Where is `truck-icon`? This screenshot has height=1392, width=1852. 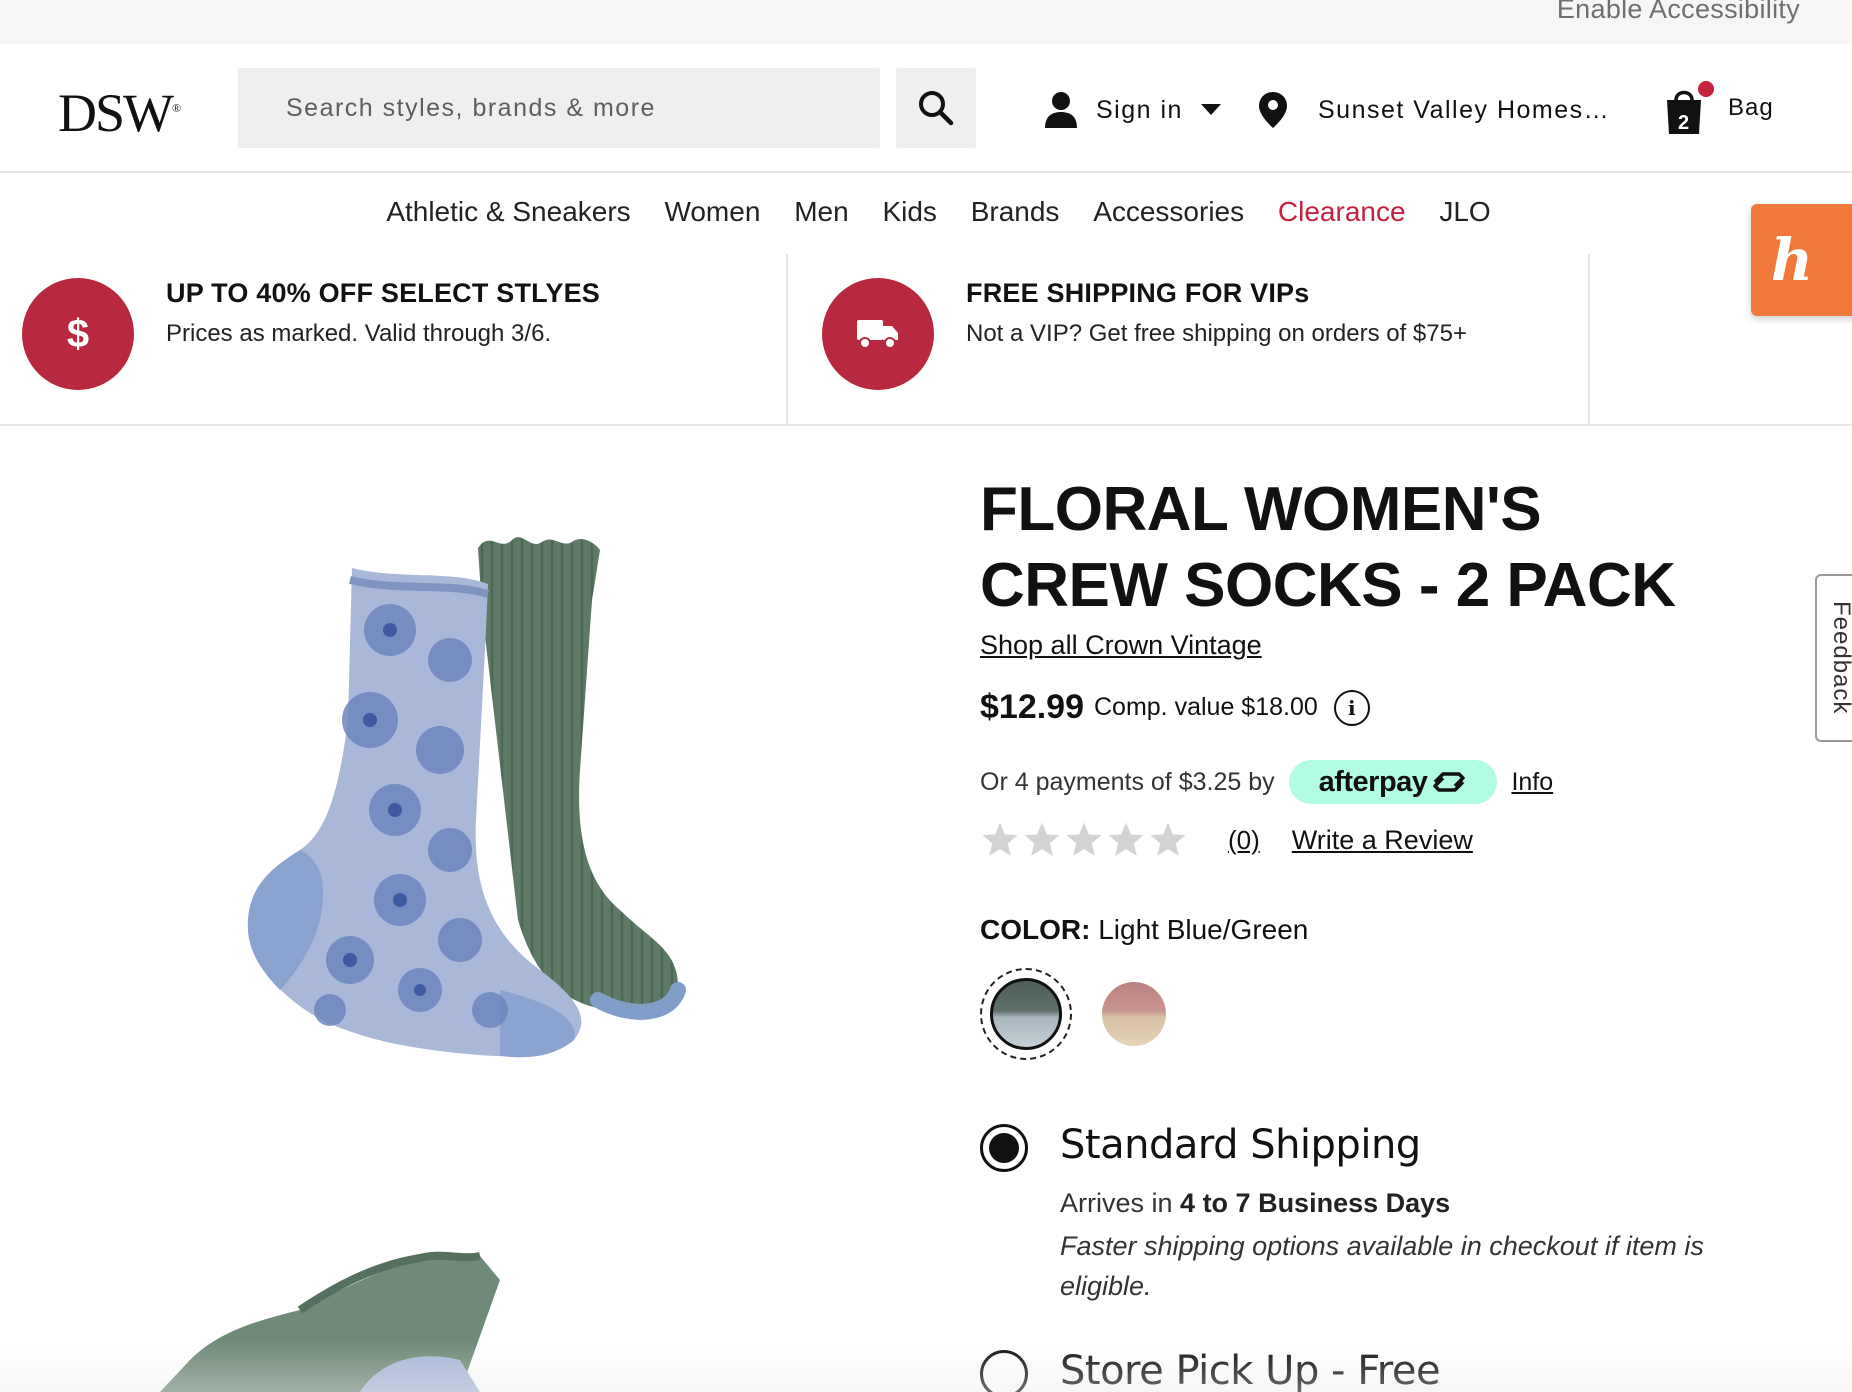
truck-icon is located at coordinates (877, 334).